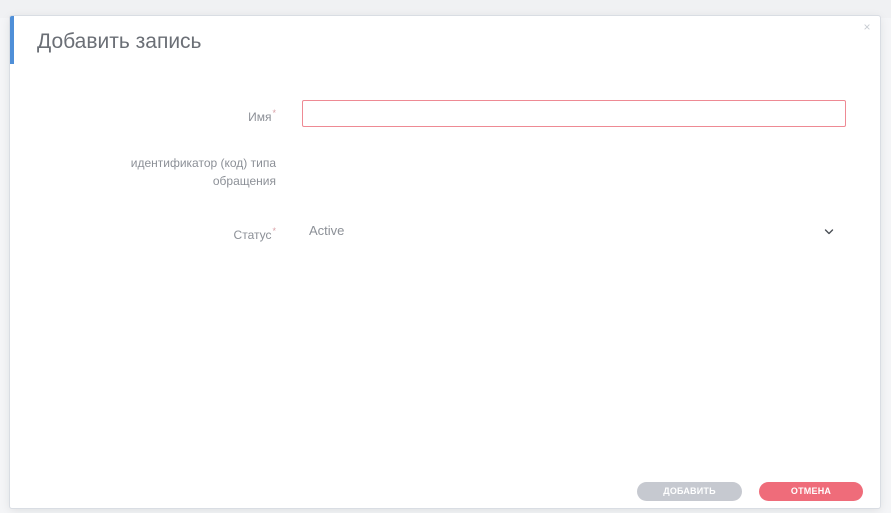  I want to click on add-button: ДОБАВИТЬ, so click(689, 491).